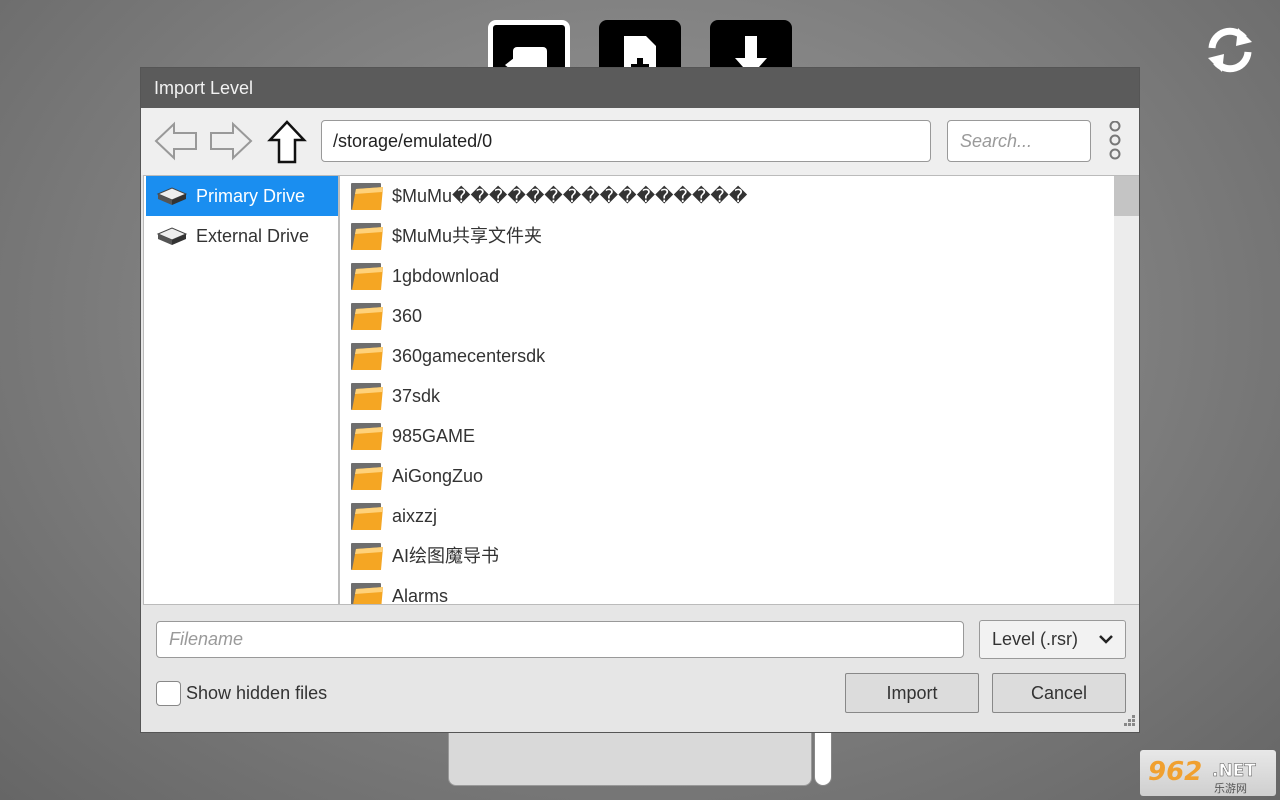 This screenshot has height=800, width=1280. I want to click on sidebar-item-primary-drive: Primary Drive, so click(242, 196).